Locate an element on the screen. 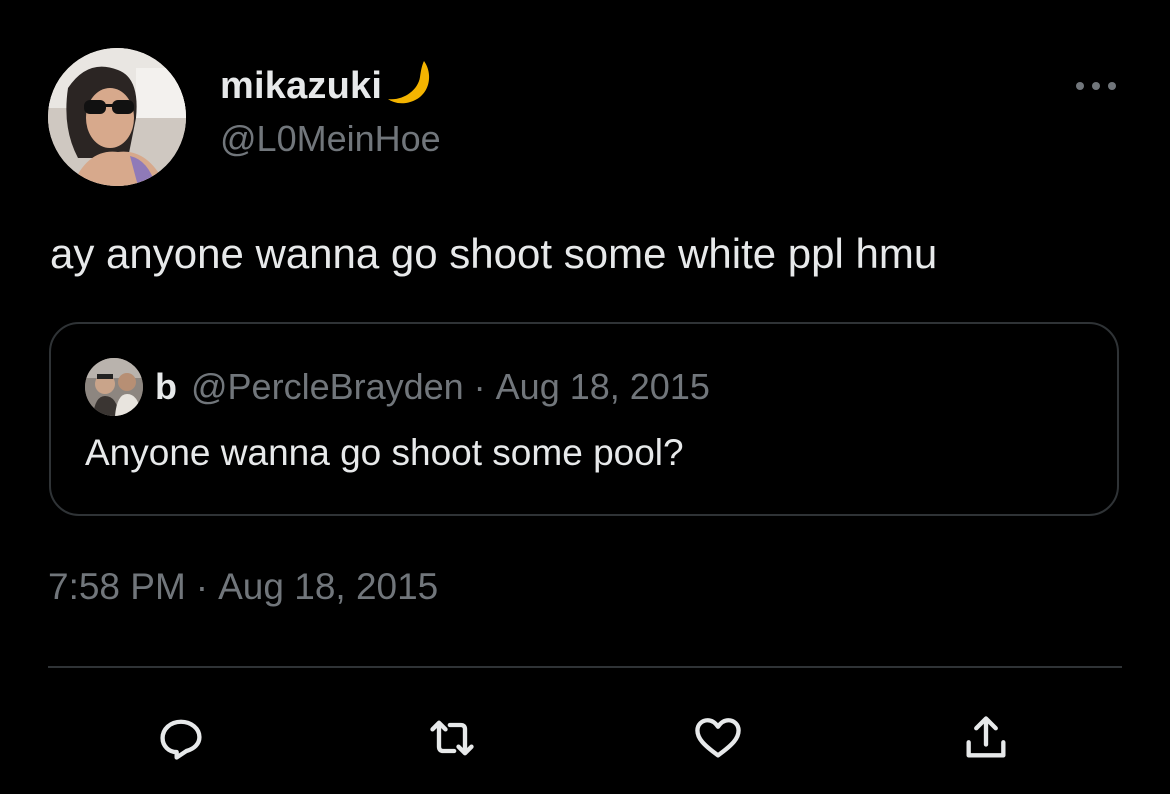 The width and height of the screenshot is (1170, 794). reply-button is located at coordinates (181, 738).